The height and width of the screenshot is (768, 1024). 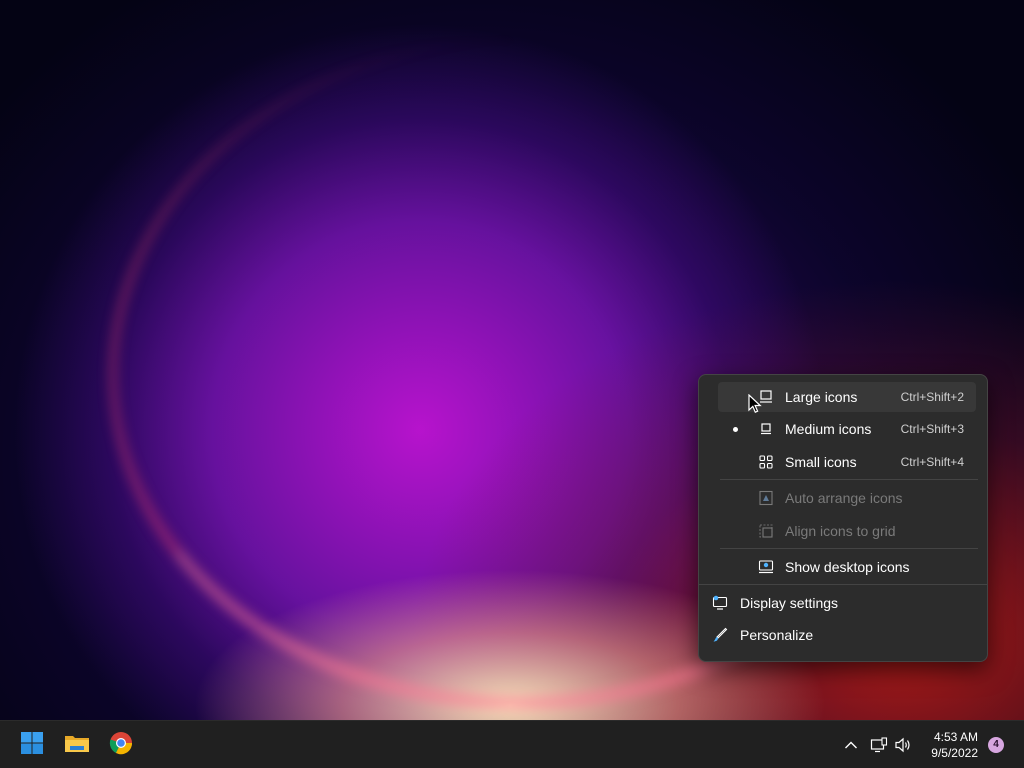 I want to click on menu-item-medium-icons: Medium icons Ctrl+Shift+3, so click(x=847, y=429).